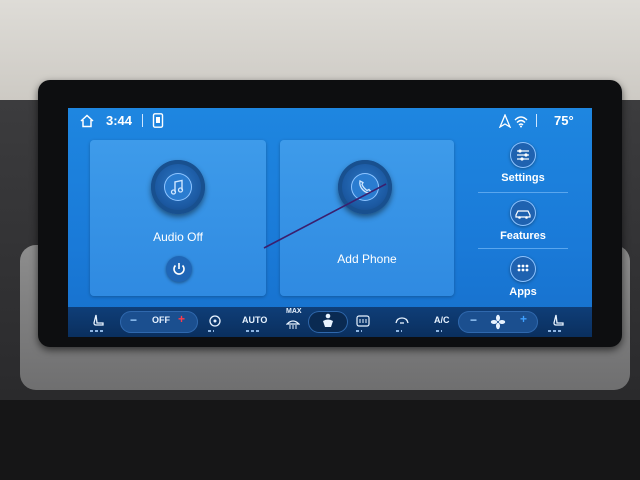  What do you see at coordinates (473, 320) in the screenshot?
I see `fan-speed-minus: −` at bounding box center [473, 320].